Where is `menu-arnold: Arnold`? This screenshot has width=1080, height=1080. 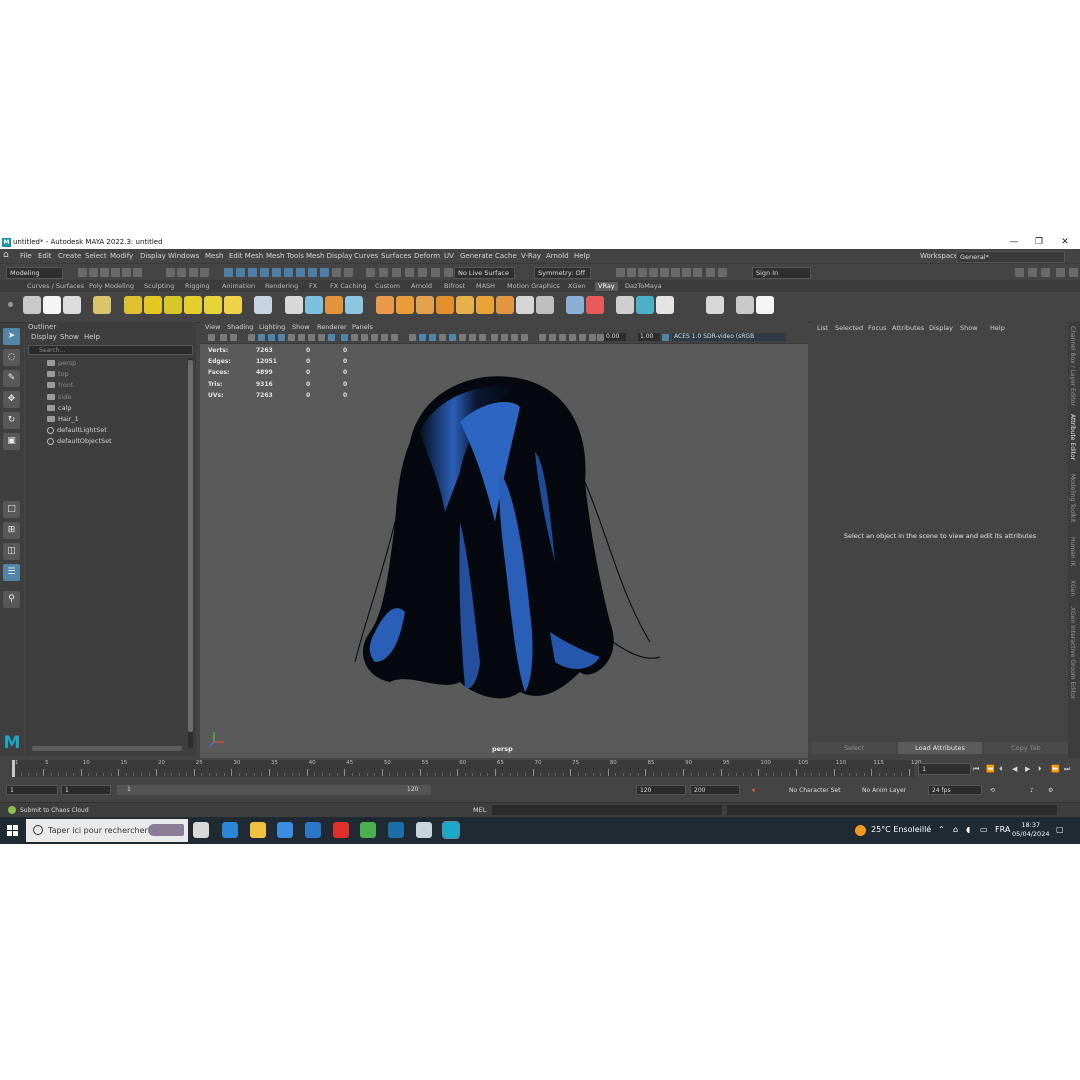 menu-arnold: Arnold is located at coordinates (557, 256).